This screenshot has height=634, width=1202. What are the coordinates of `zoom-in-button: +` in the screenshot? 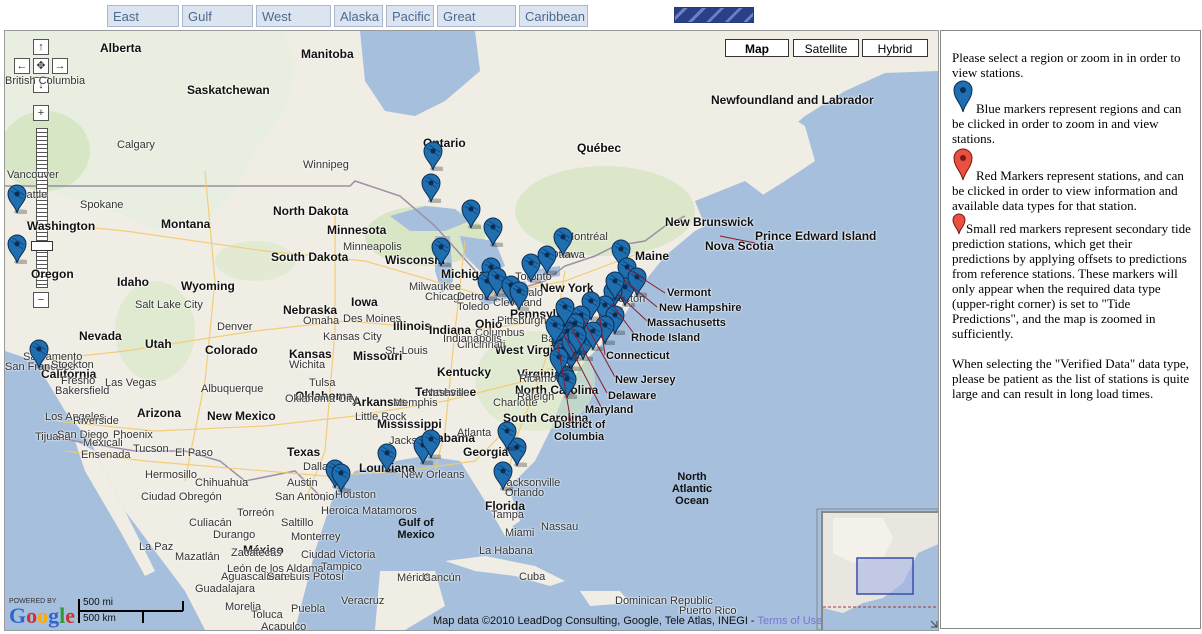 It's located at (41, 113).